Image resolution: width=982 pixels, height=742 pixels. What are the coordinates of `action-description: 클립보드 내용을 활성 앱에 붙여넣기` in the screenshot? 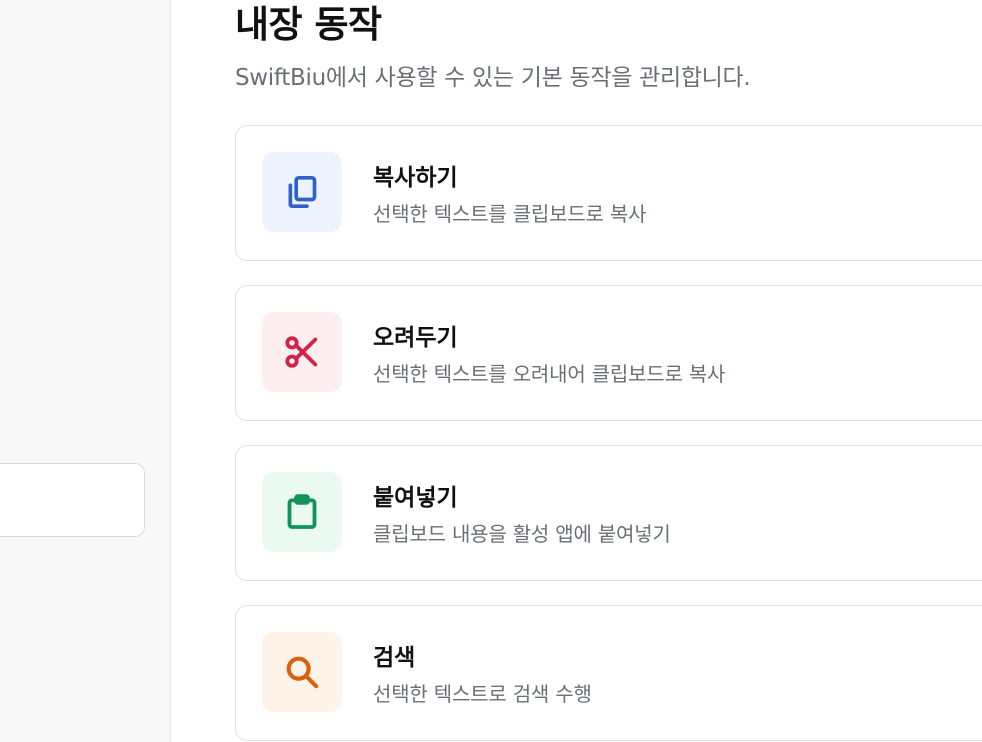 It's located at (522, 534).